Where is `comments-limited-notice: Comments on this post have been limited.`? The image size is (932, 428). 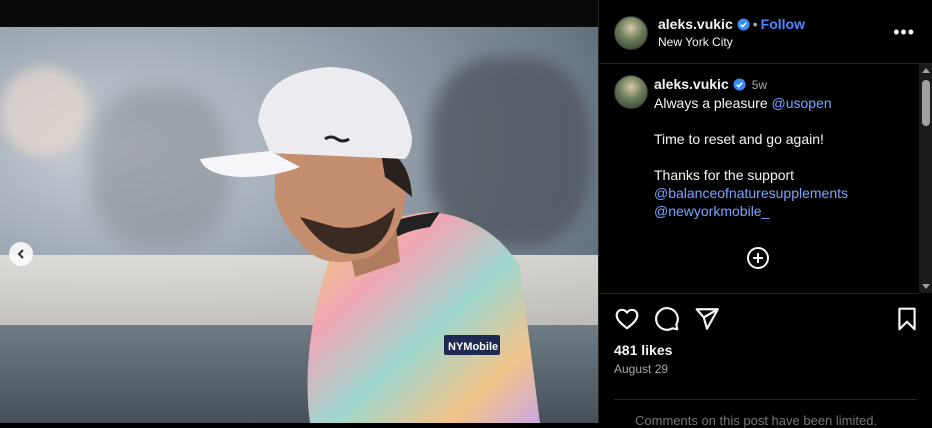
comments-limited-notice: Comments on this post have been limited. is located at coordinates (756, 420).